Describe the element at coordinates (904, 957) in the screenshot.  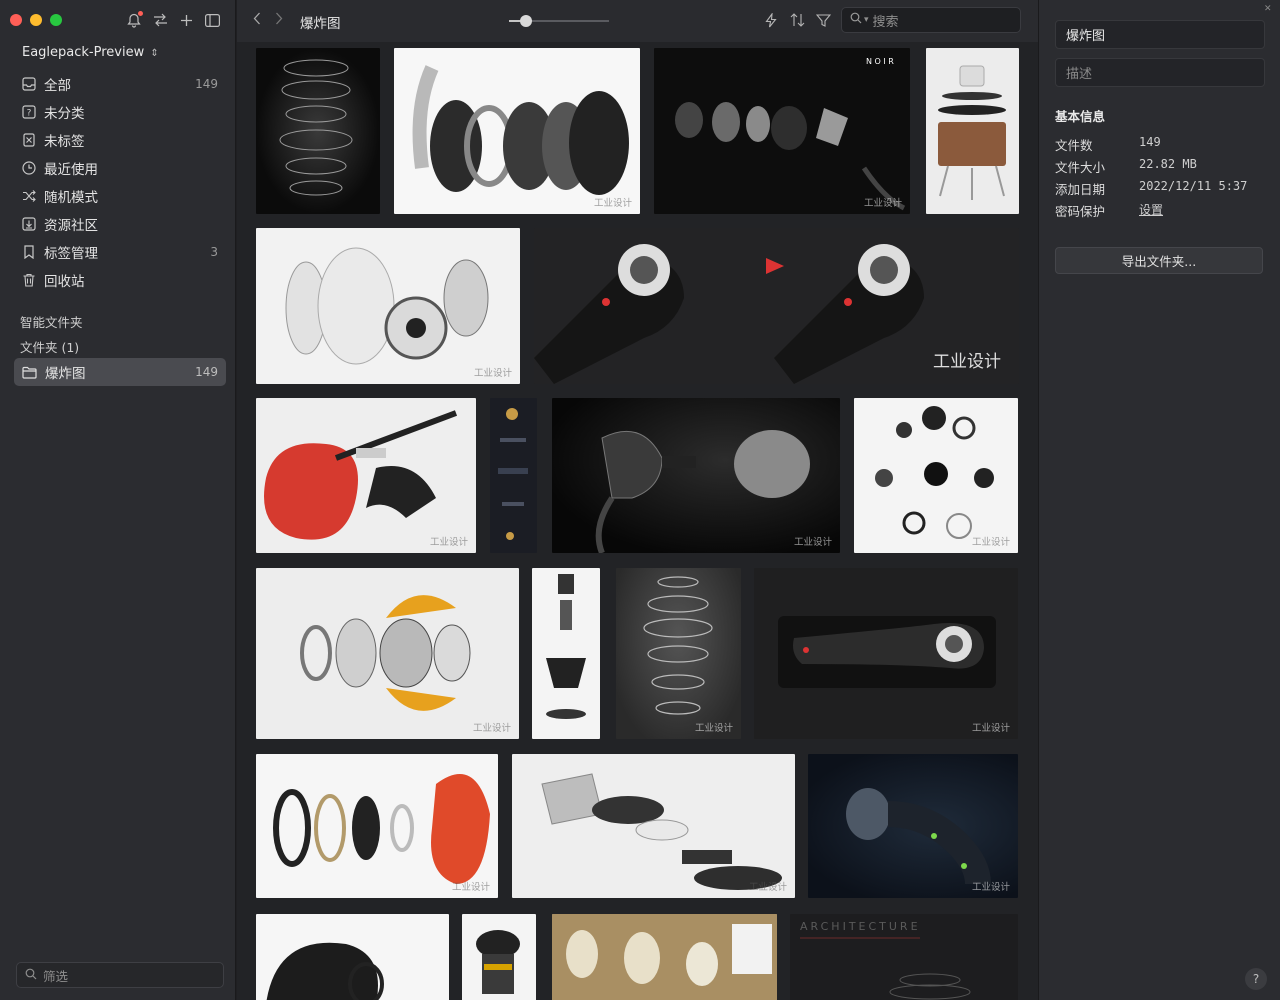
I see `thumbnail: ARCHITECTURE` at that location.